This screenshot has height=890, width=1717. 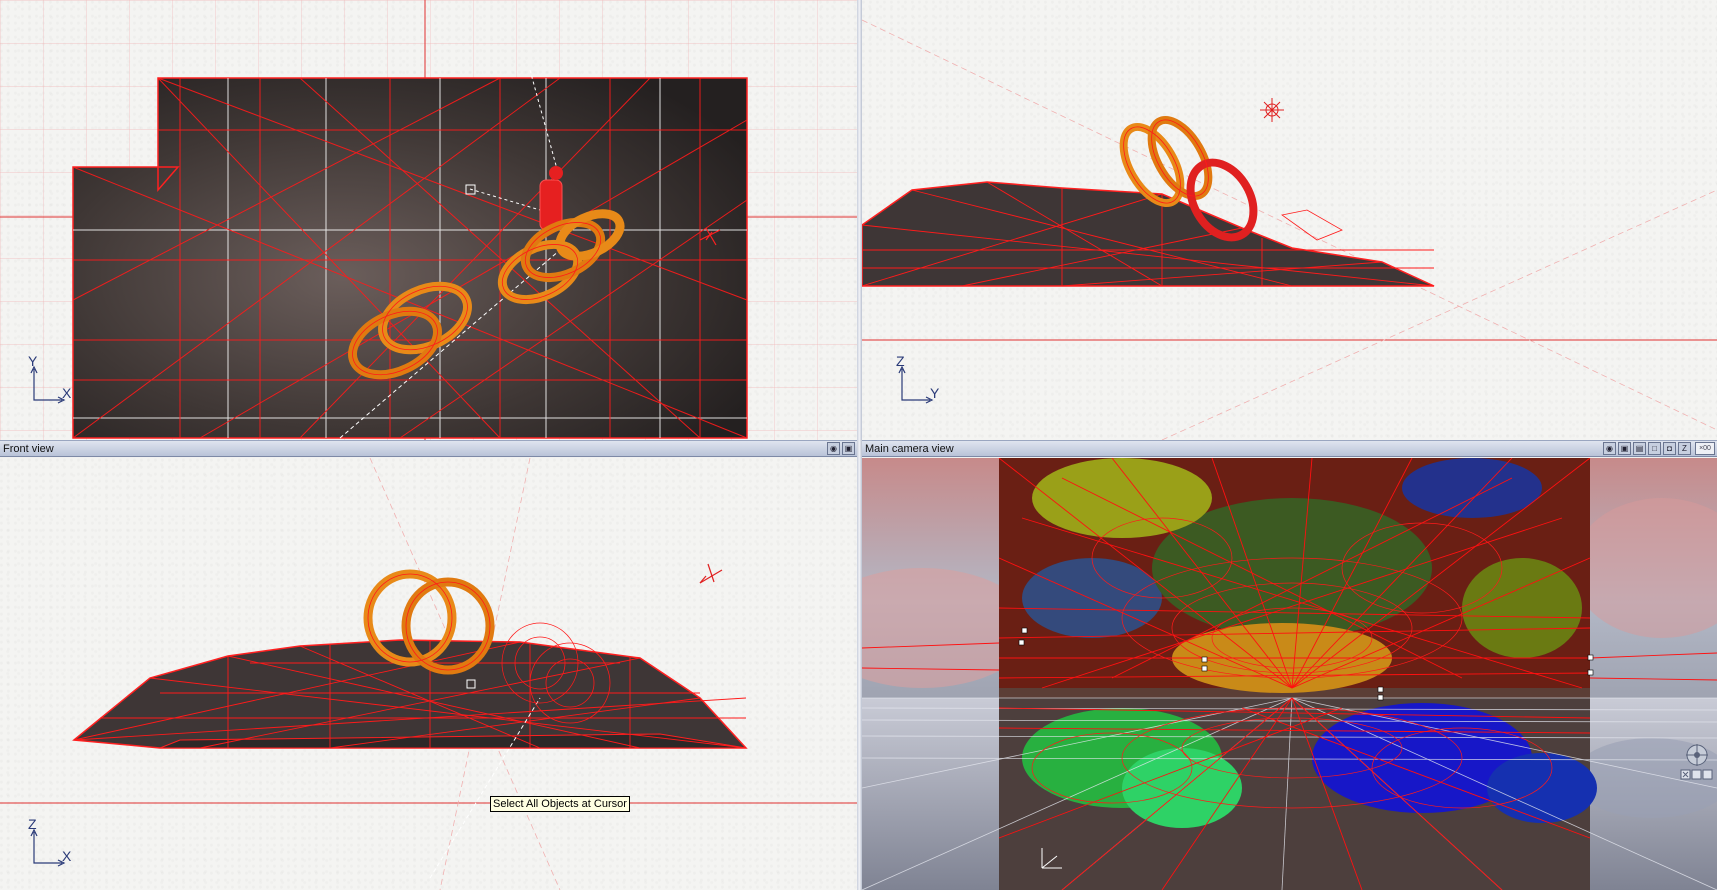 What do you see at coordinates (50, 378) in the screenshot?
I see `axis-indicator-top: Y X` at bounding box center [50, 378].